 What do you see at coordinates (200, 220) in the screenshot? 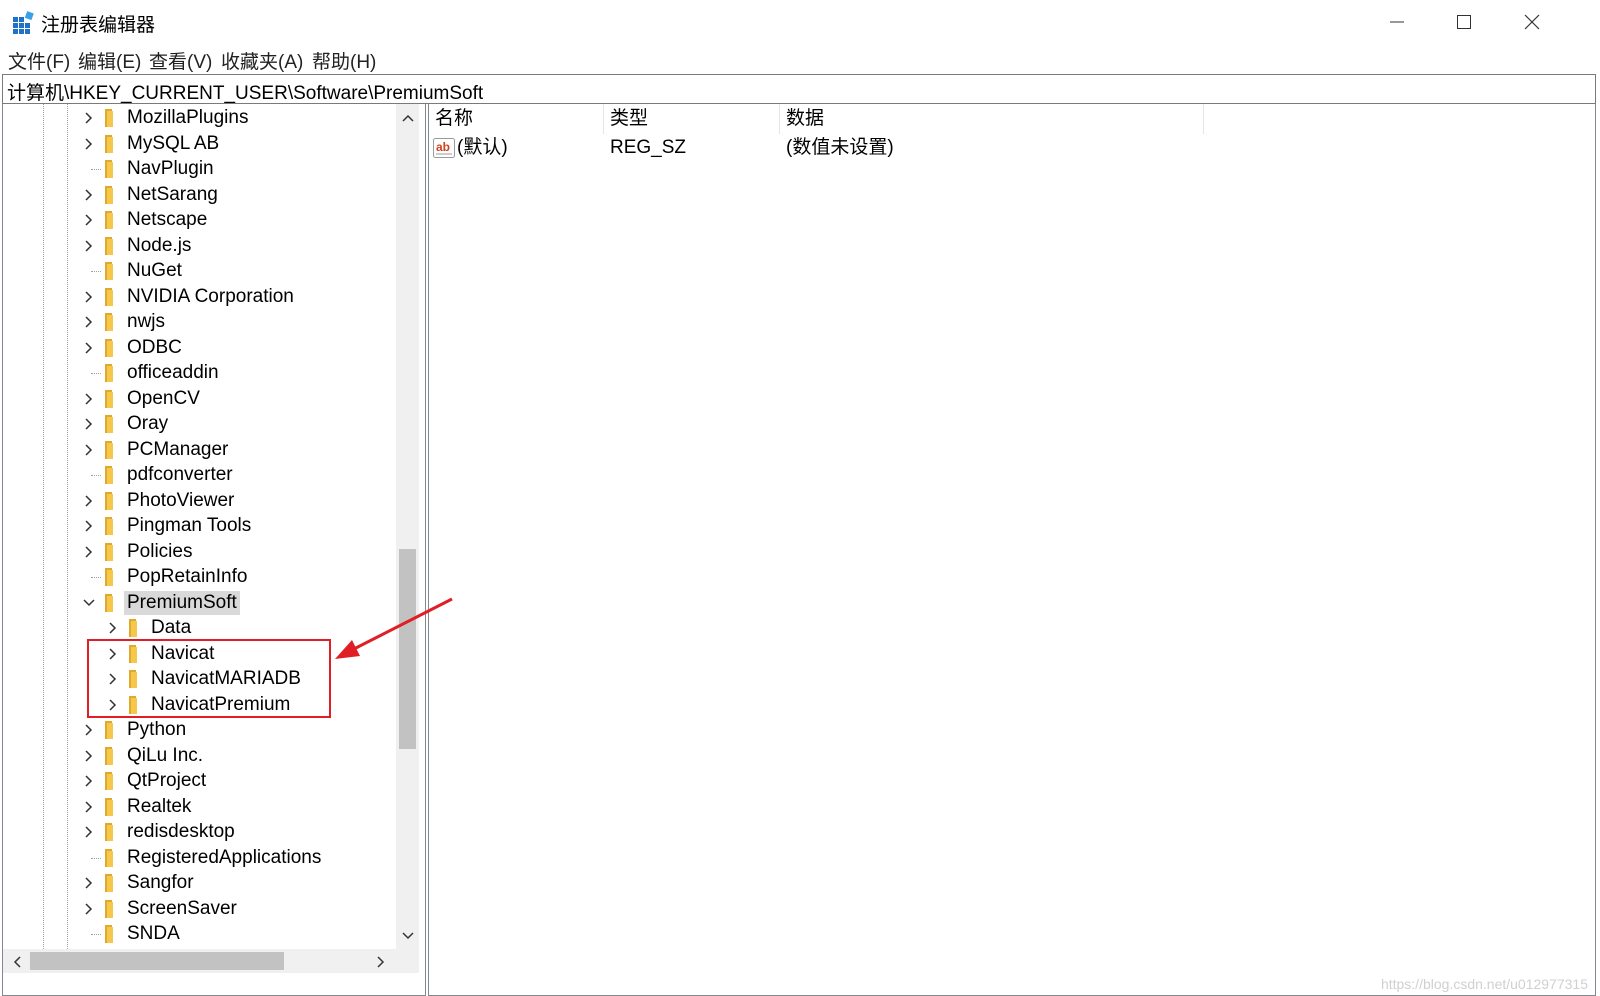
I see `tree-item: Netscape` at bounding box center [200, 220].